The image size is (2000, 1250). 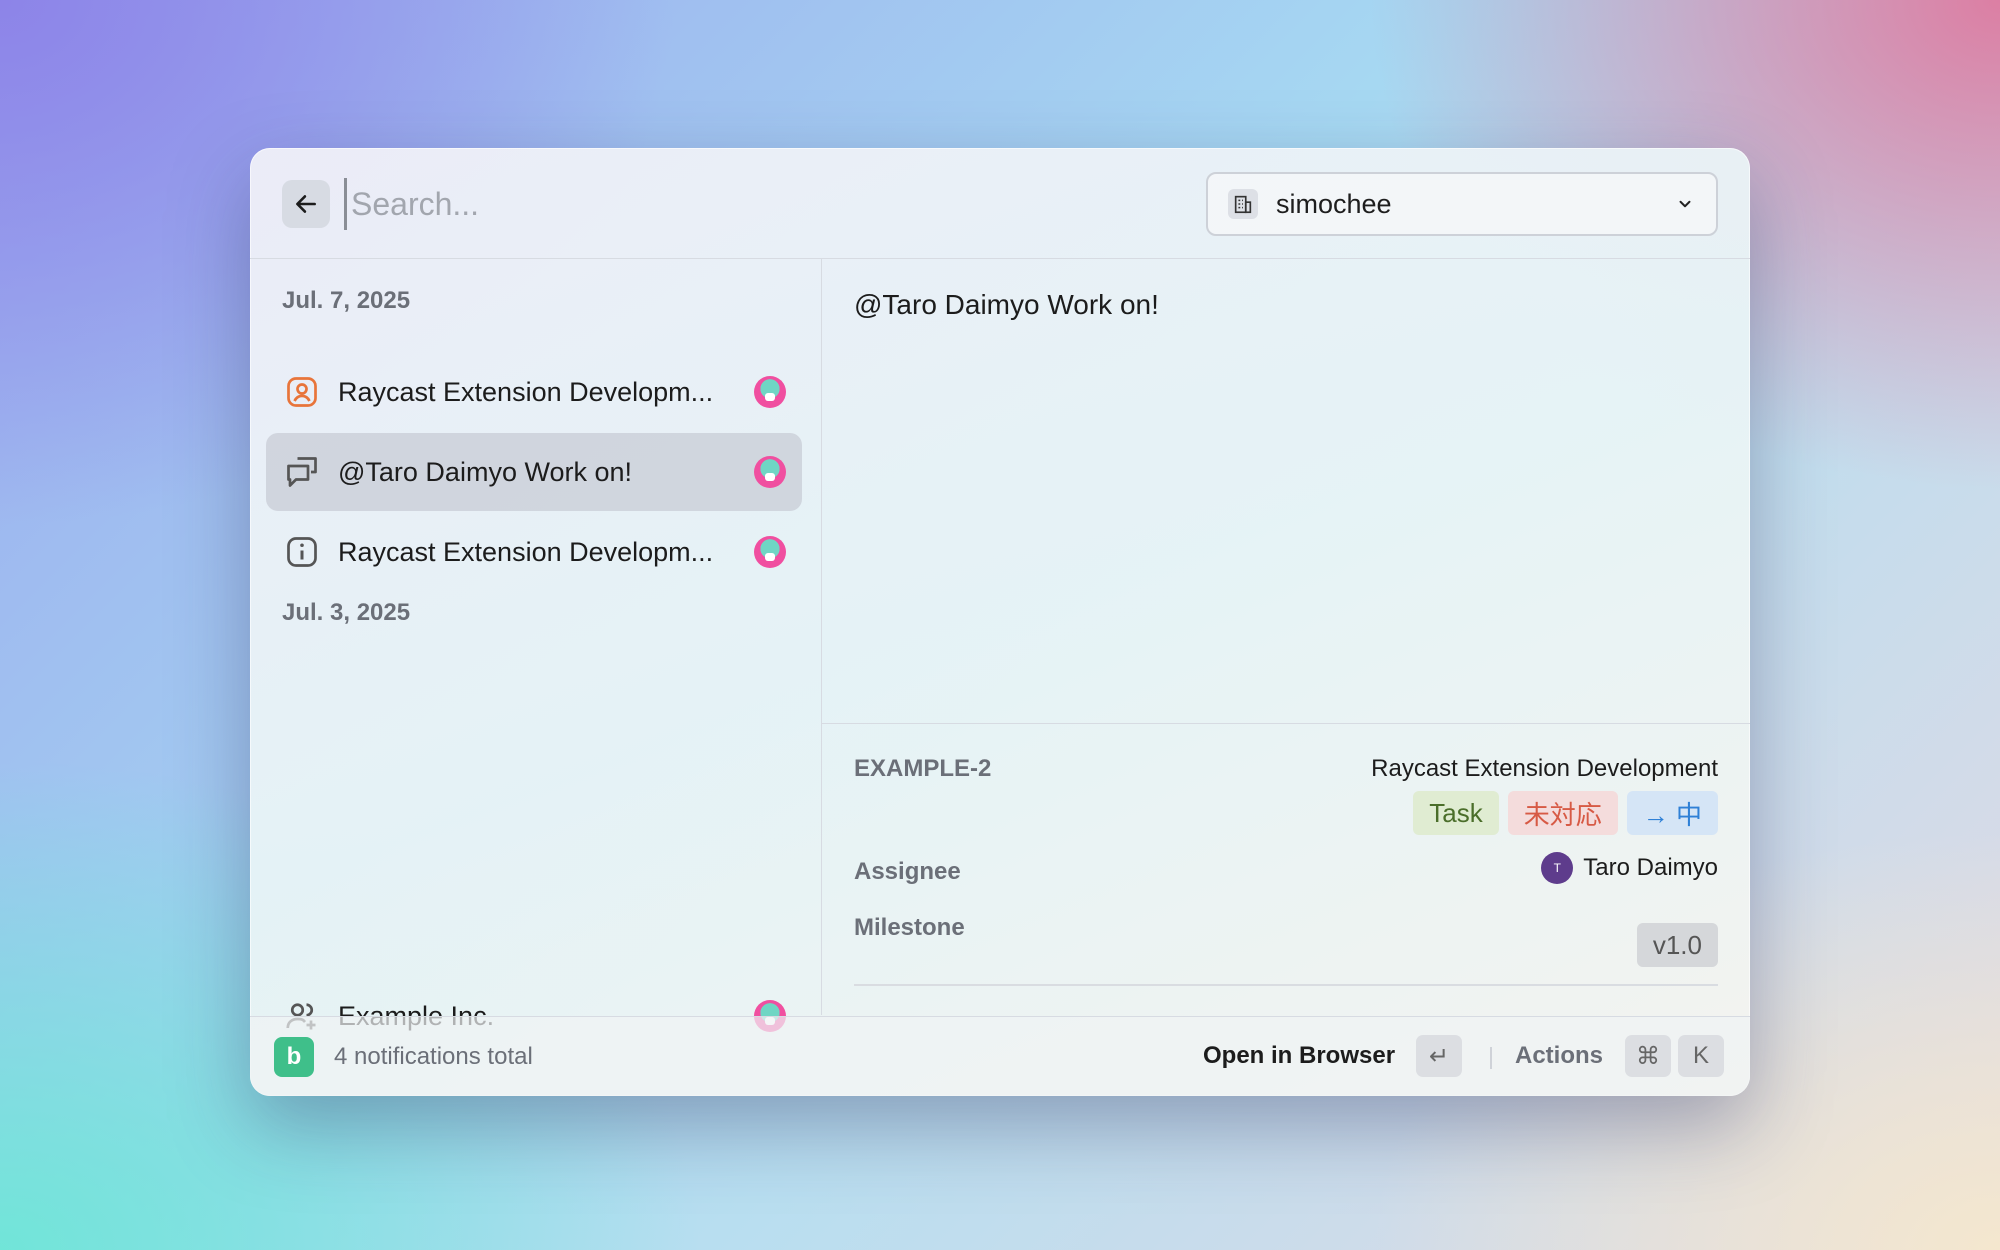 I want to click on list-item: @Taro Daimyo Work on!, so click(x=534, y=472).